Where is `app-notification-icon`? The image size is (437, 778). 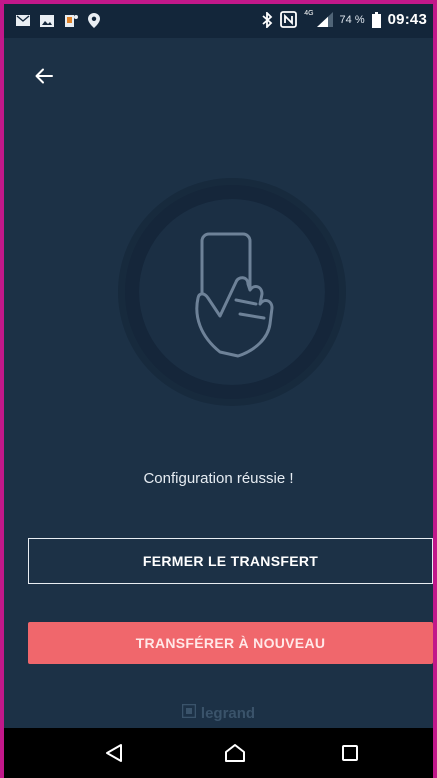 app-notification-icon is located at coordinates (71, 21).